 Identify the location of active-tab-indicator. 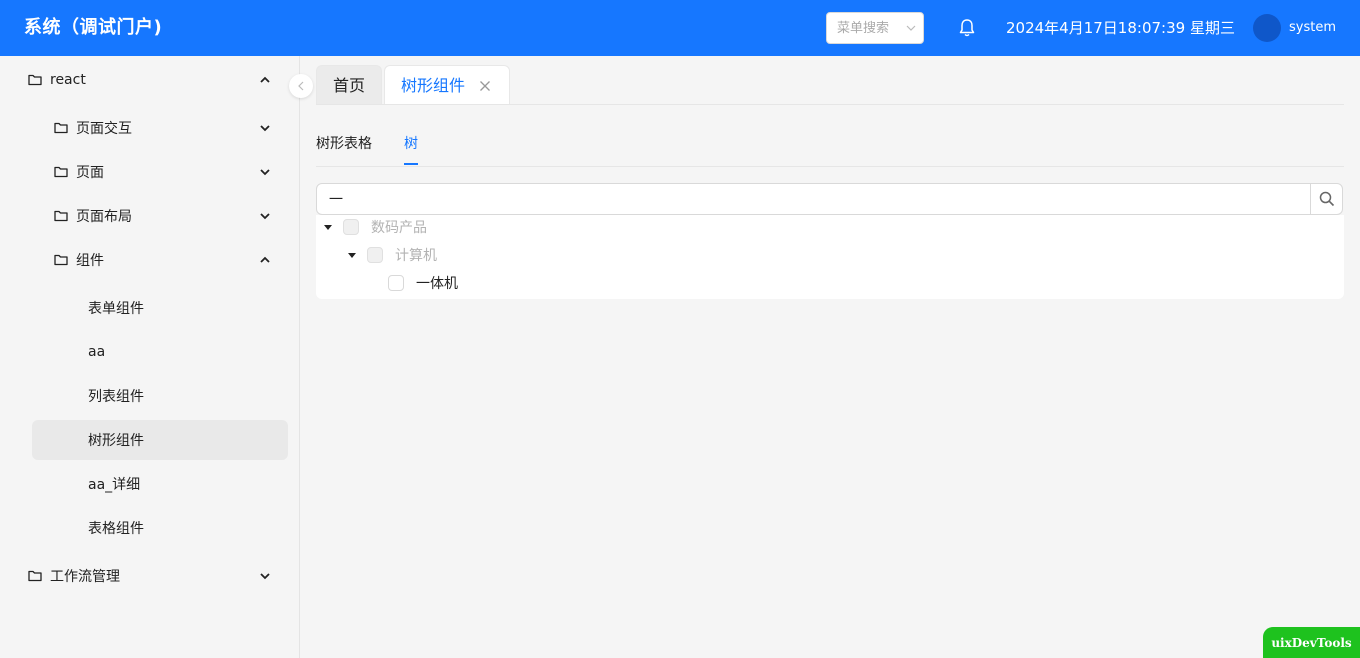
(411, 164).